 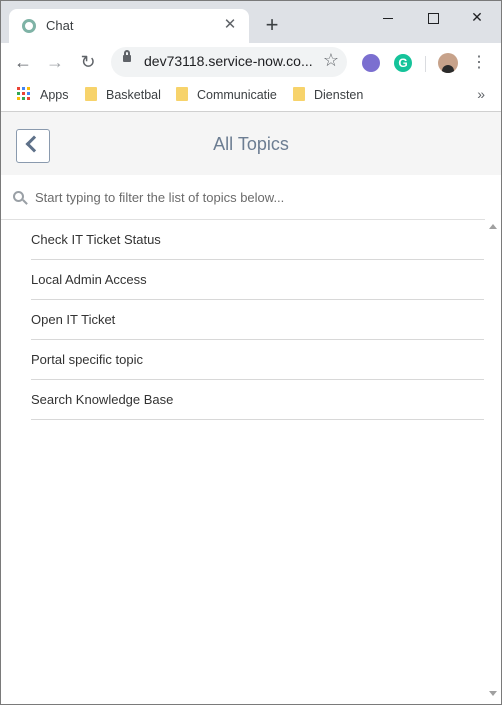 I want to click on topic-item: Open IT Ticket, so click(x=257, y=320).